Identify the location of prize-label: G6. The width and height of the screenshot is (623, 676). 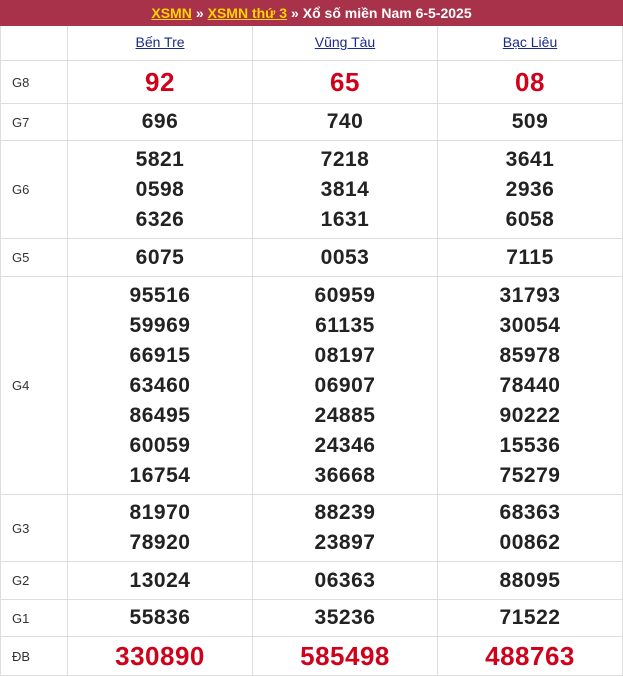
(34, 189).